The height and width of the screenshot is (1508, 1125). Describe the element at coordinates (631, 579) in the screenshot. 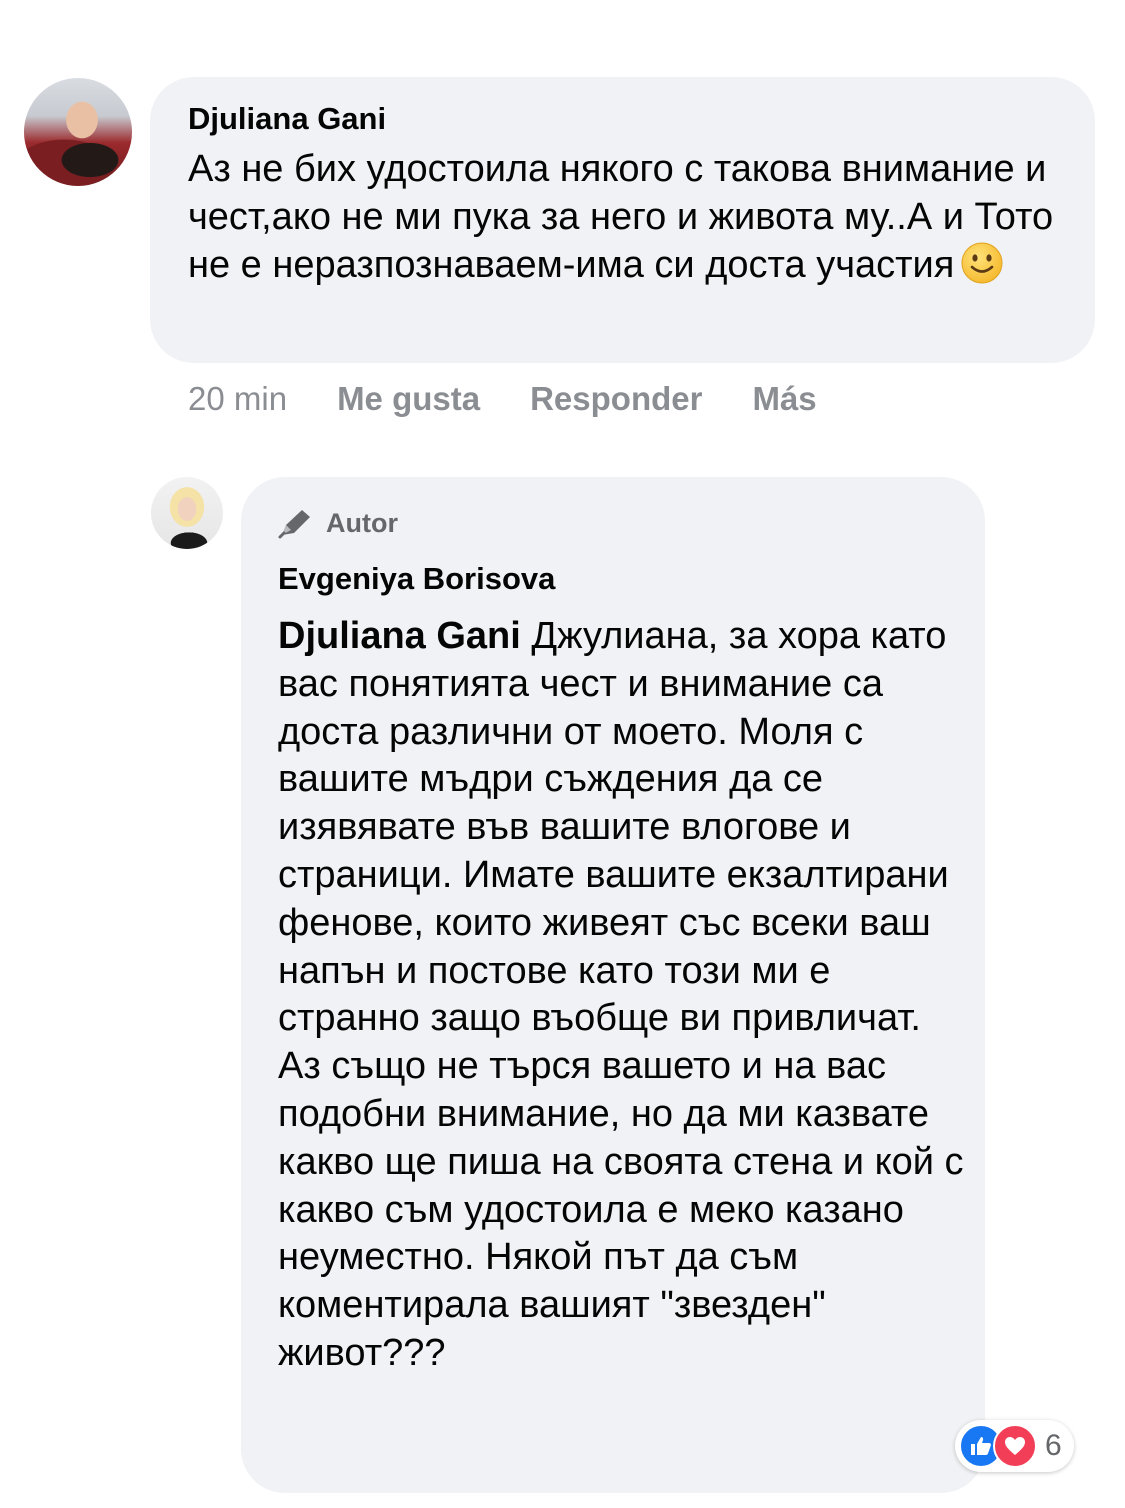

I see `reply-author-name: Evgeniya Borisova` at that location.